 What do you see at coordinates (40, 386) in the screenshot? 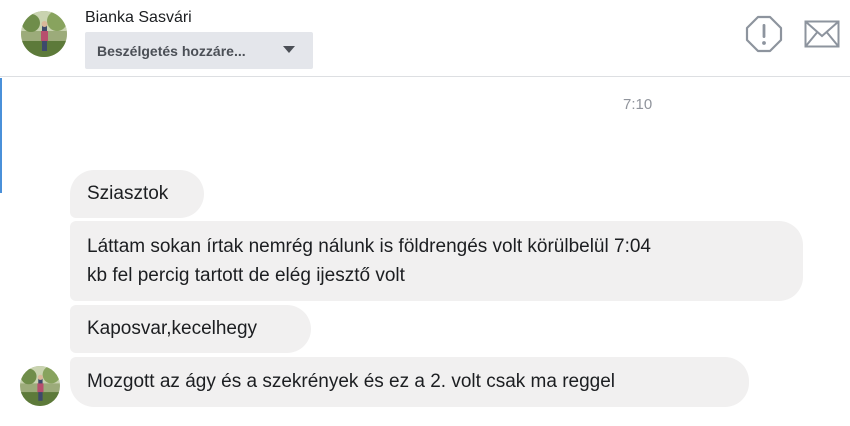
I see `sender-avatar` at bounding box center [40, 386].